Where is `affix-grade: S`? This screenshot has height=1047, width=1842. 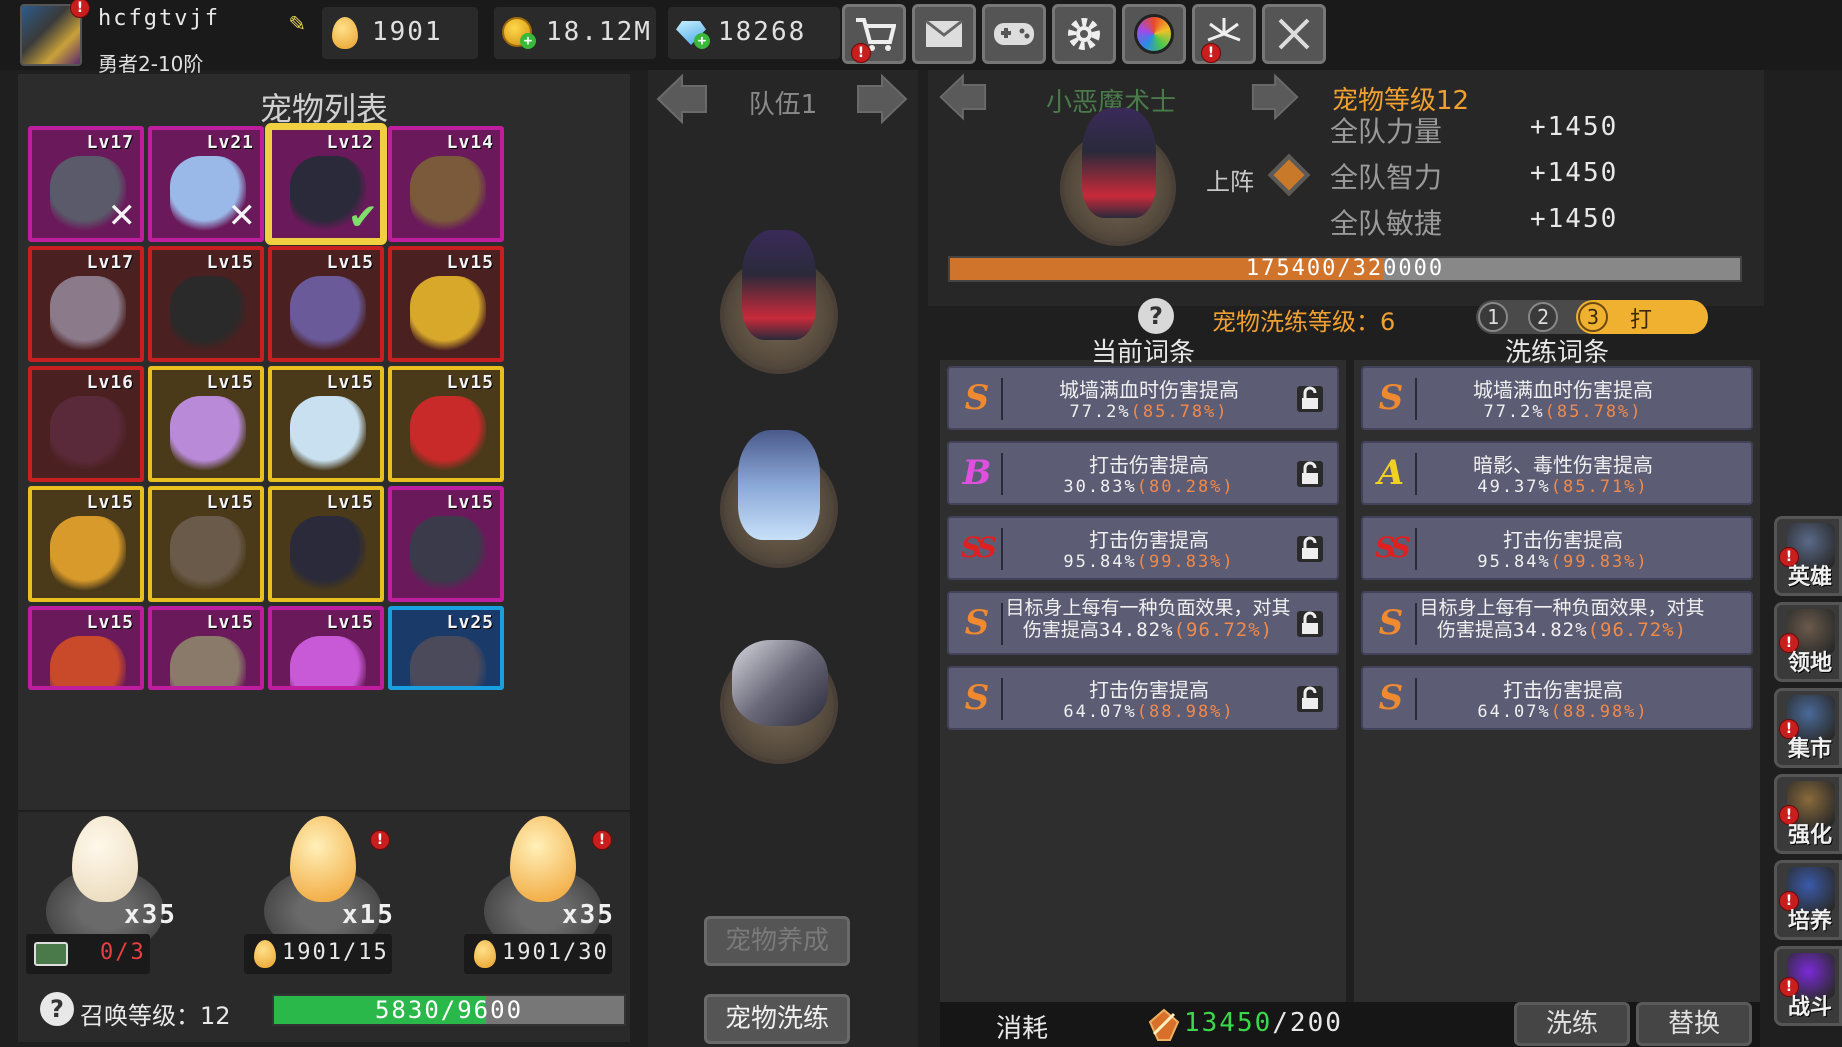
affix-grade: S is located at coordinates (977, 398).